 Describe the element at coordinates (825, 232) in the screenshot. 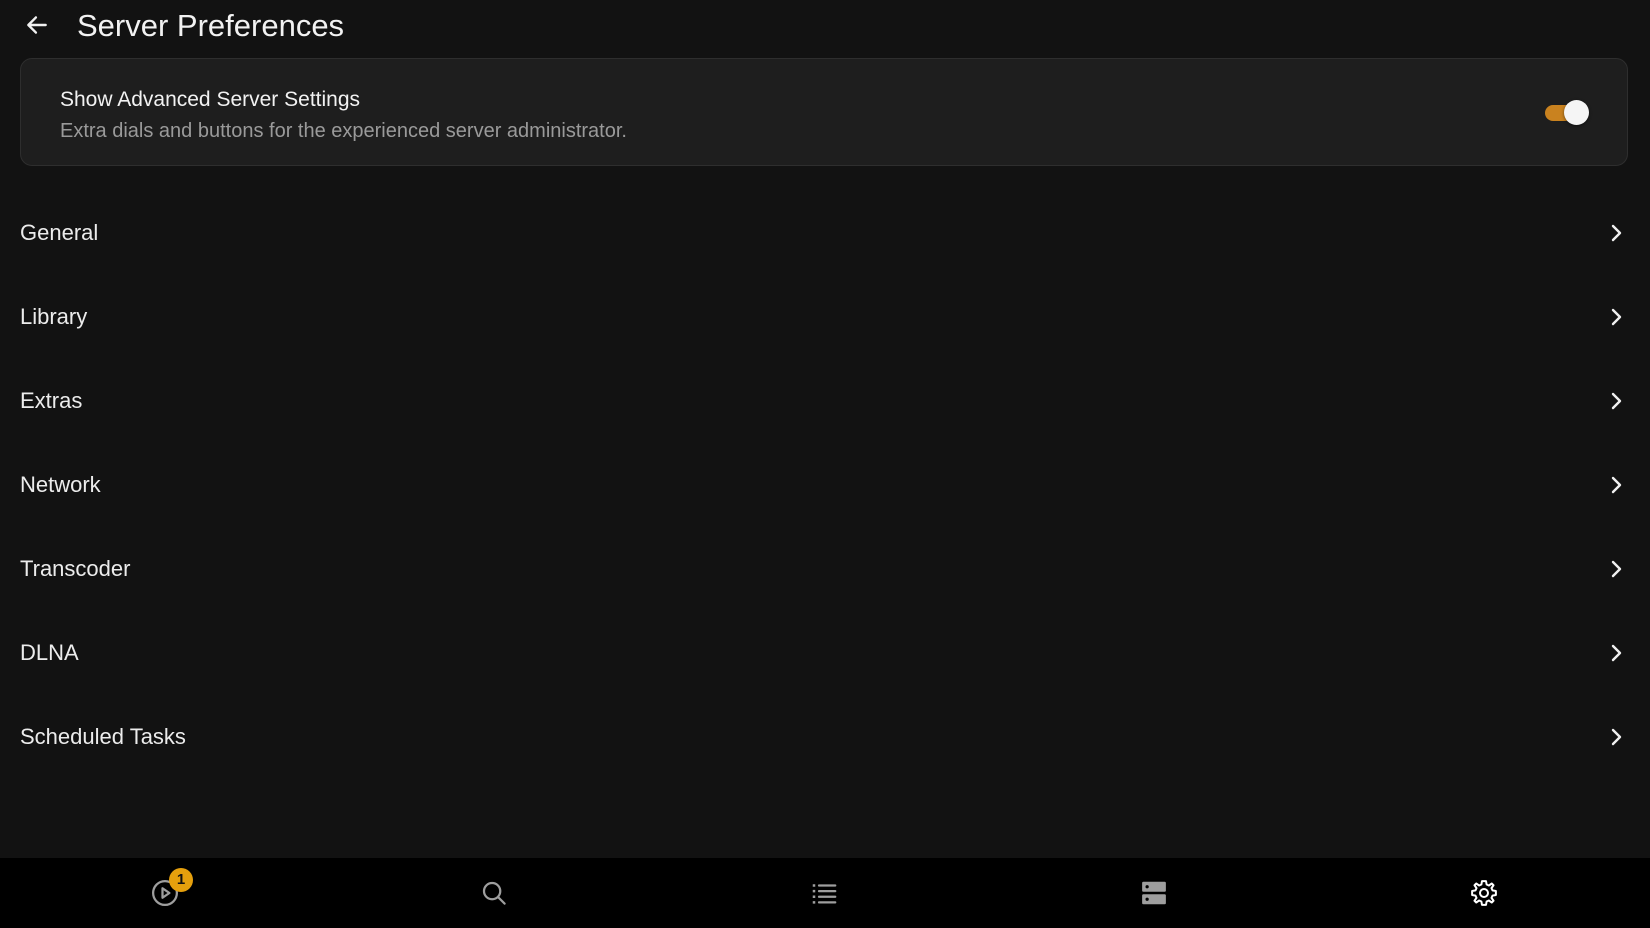

I see `menu-item-general: General` at that location.